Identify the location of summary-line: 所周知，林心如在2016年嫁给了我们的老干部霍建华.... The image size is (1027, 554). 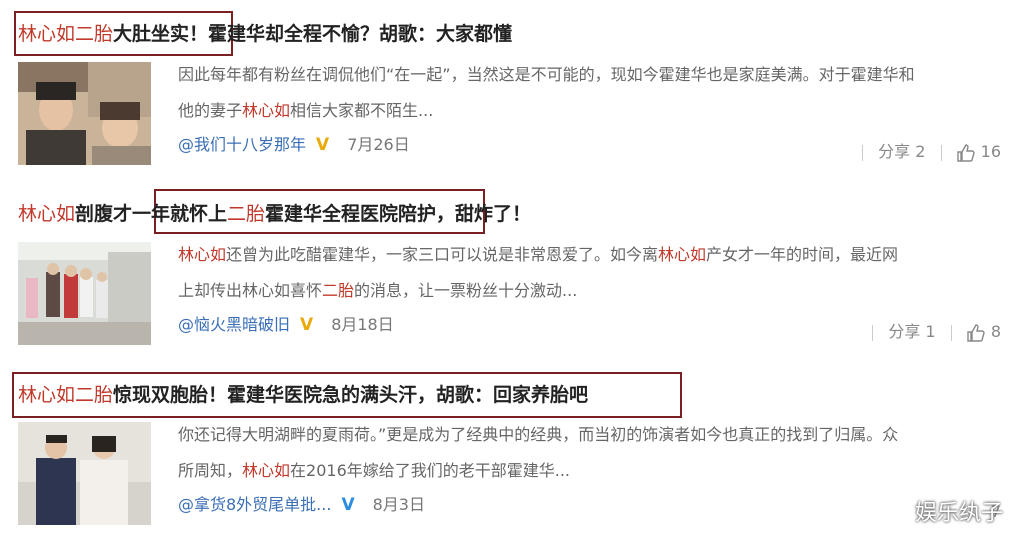
(588, 471).